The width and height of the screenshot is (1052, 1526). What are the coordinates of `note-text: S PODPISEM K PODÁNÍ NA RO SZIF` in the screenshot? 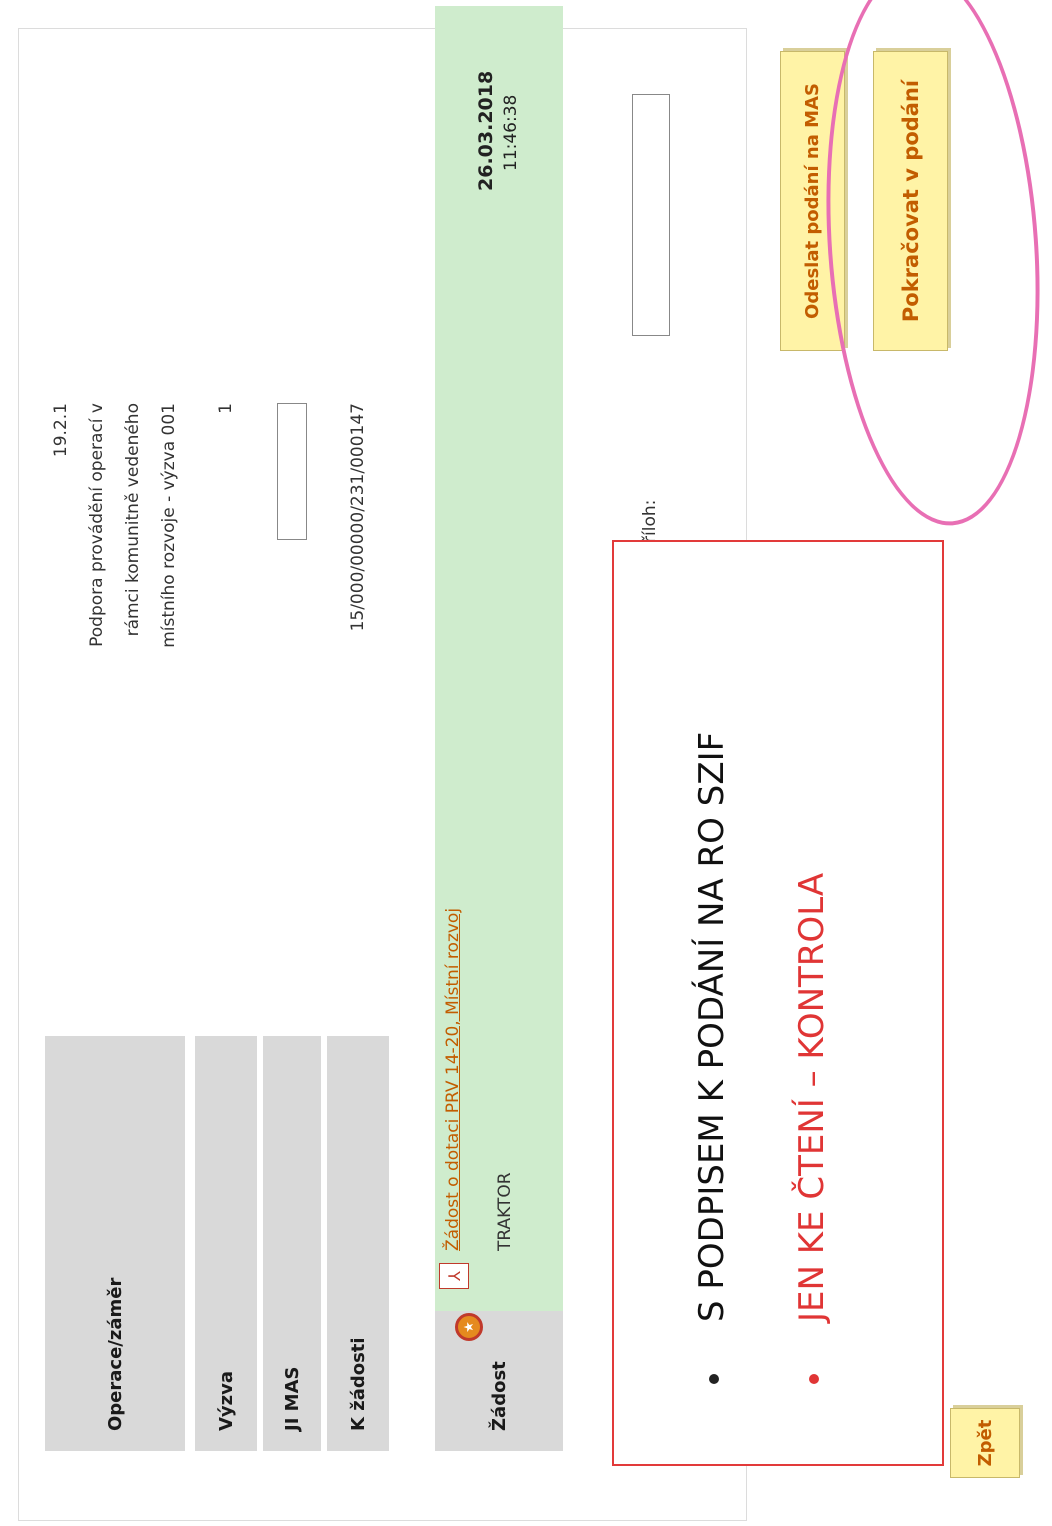 It's located at (712, 1026).